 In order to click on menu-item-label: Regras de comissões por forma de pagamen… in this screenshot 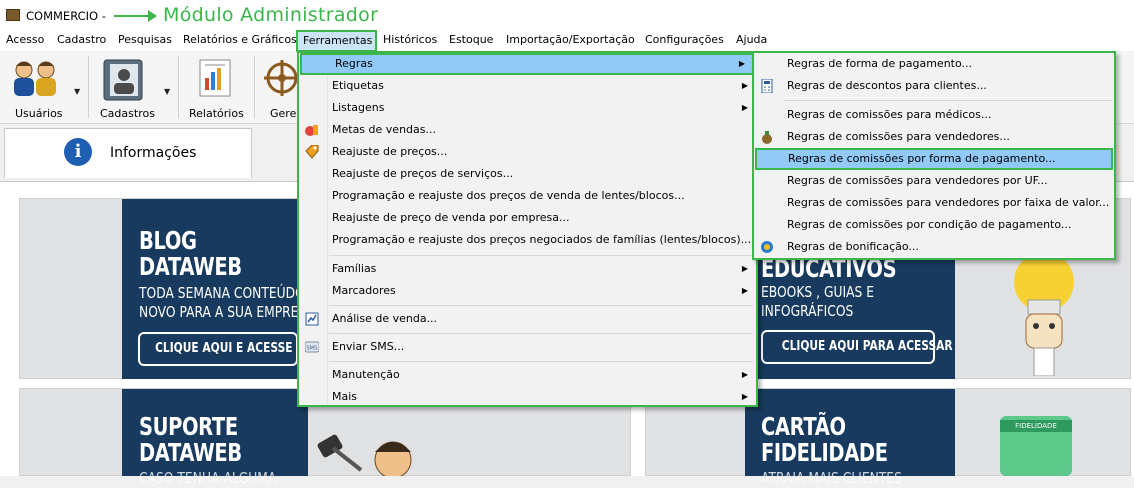, I will do `click(922, 158)`.